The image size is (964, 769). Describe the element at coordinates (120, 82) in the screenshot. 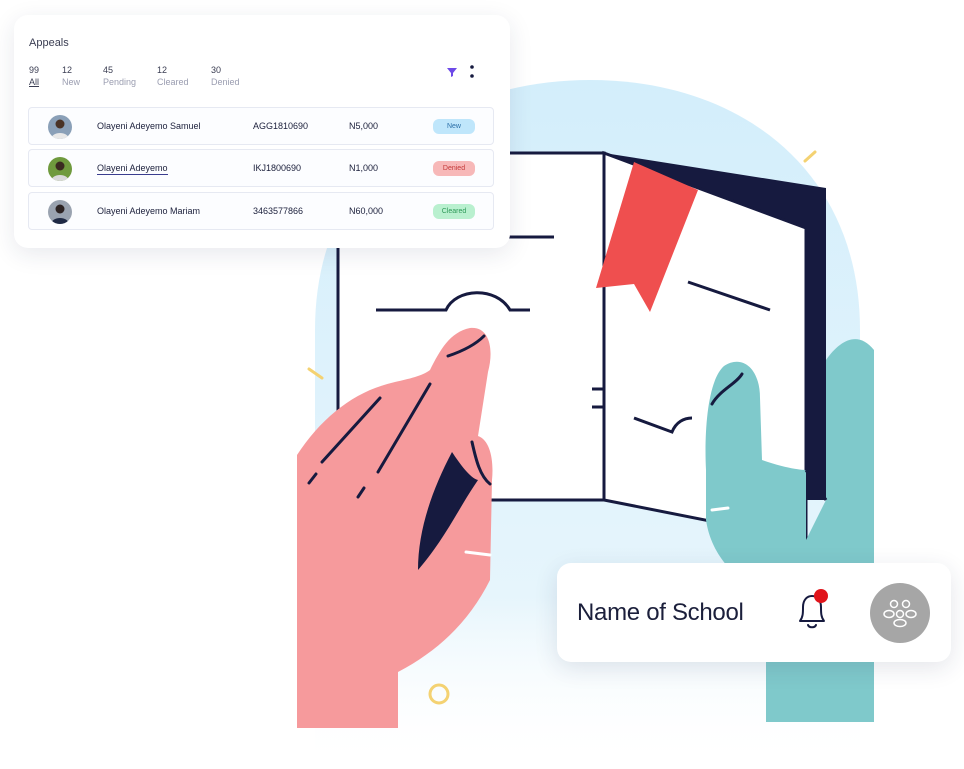

I see `stat-pending-label: Pending` at that location.